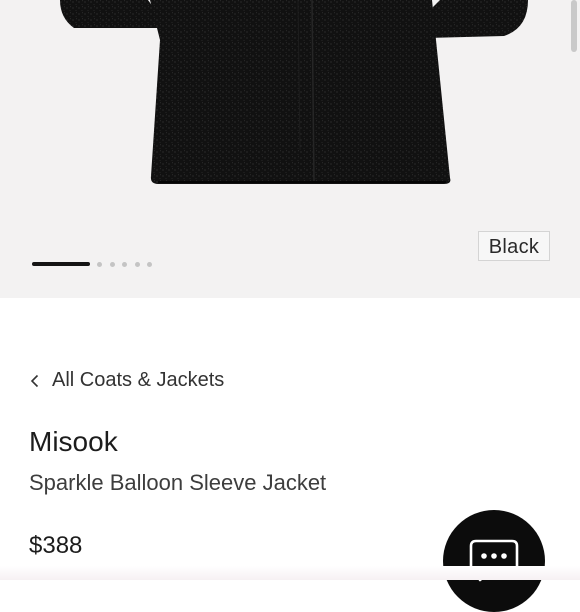 This screenshot has height=612, width=580. Describe the element at coordinates (514, 246) in the screenshot. I see `color-badge: Black` at that location.